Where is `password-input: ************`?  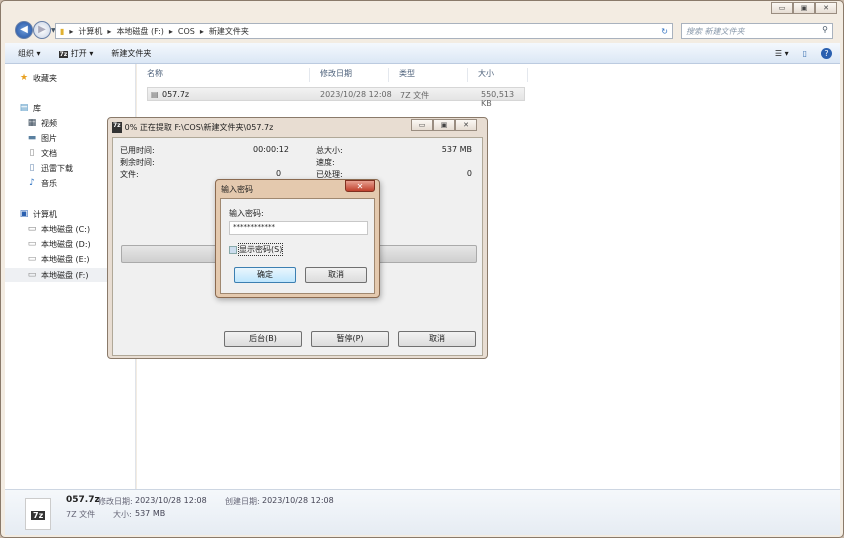 password-input: ************ is located at coordinates (298, 228).